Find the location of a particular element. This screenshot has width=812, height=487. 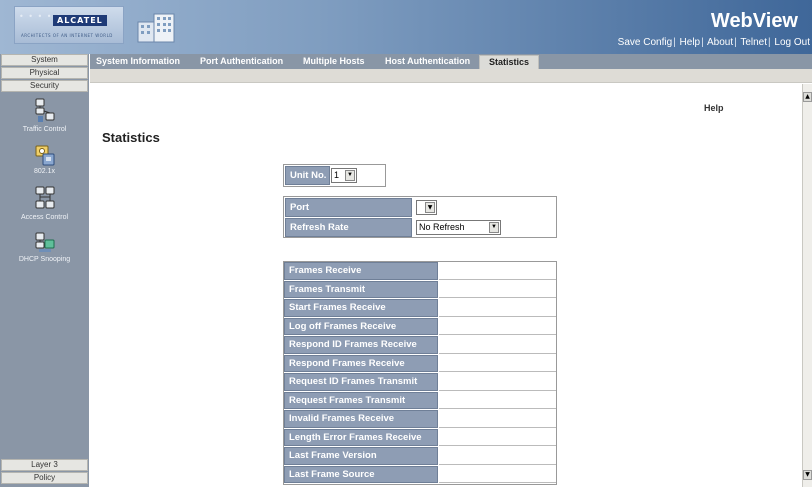

stat-label: Frames Transmit is located at coordinates (361, 289).